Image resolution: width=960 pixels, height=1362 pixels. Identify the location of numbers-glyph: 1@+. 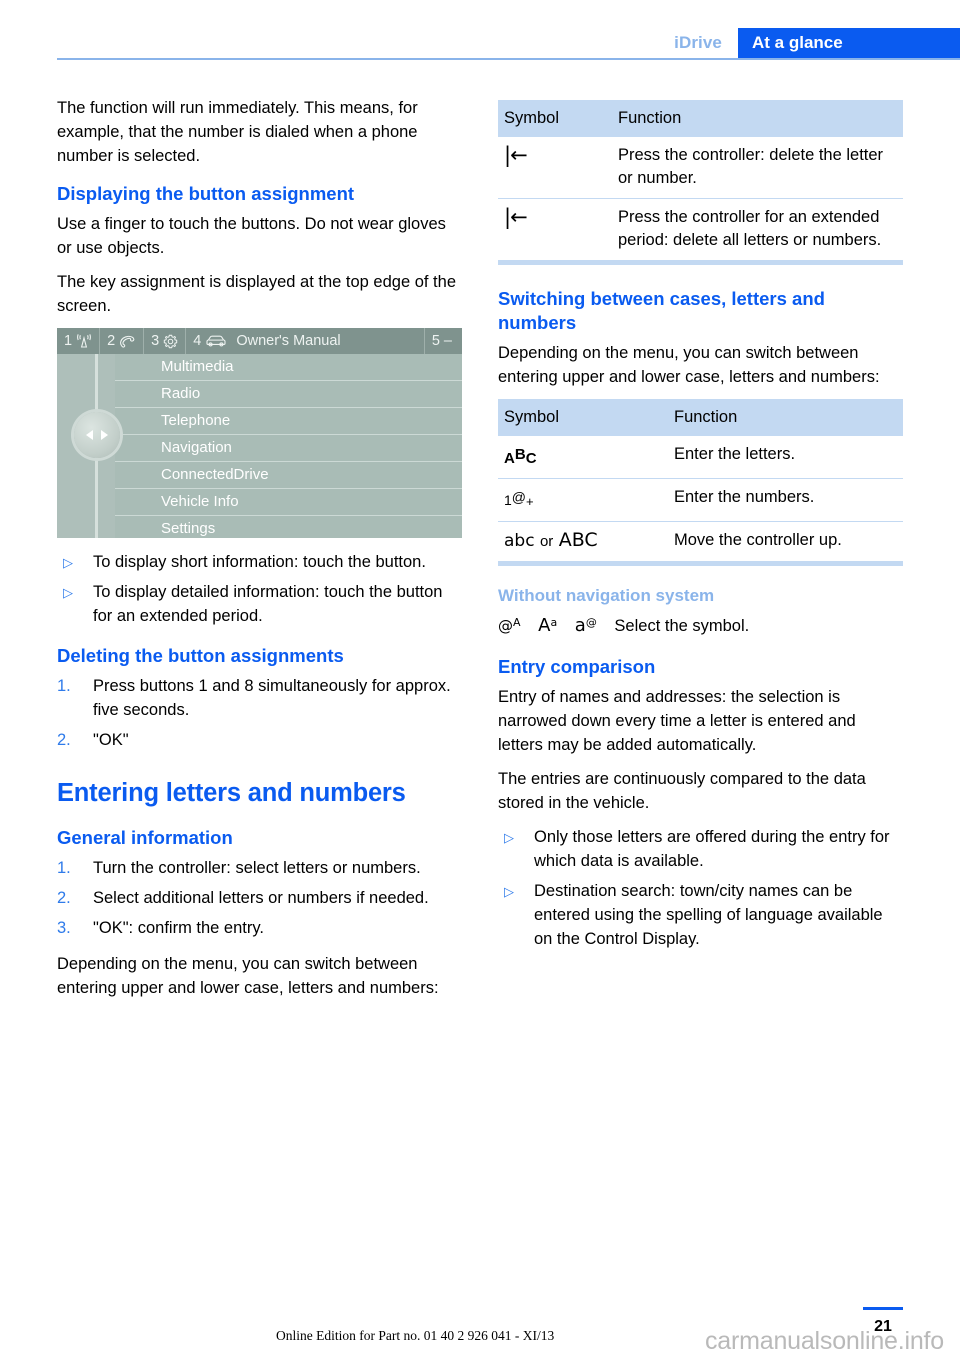
(519, 499).